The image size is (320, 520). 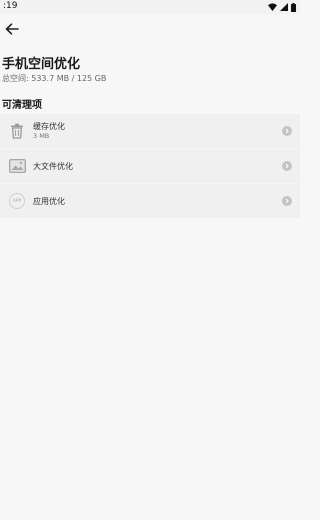 I want to click on app-icon: APP, so click(x=17, y=201).